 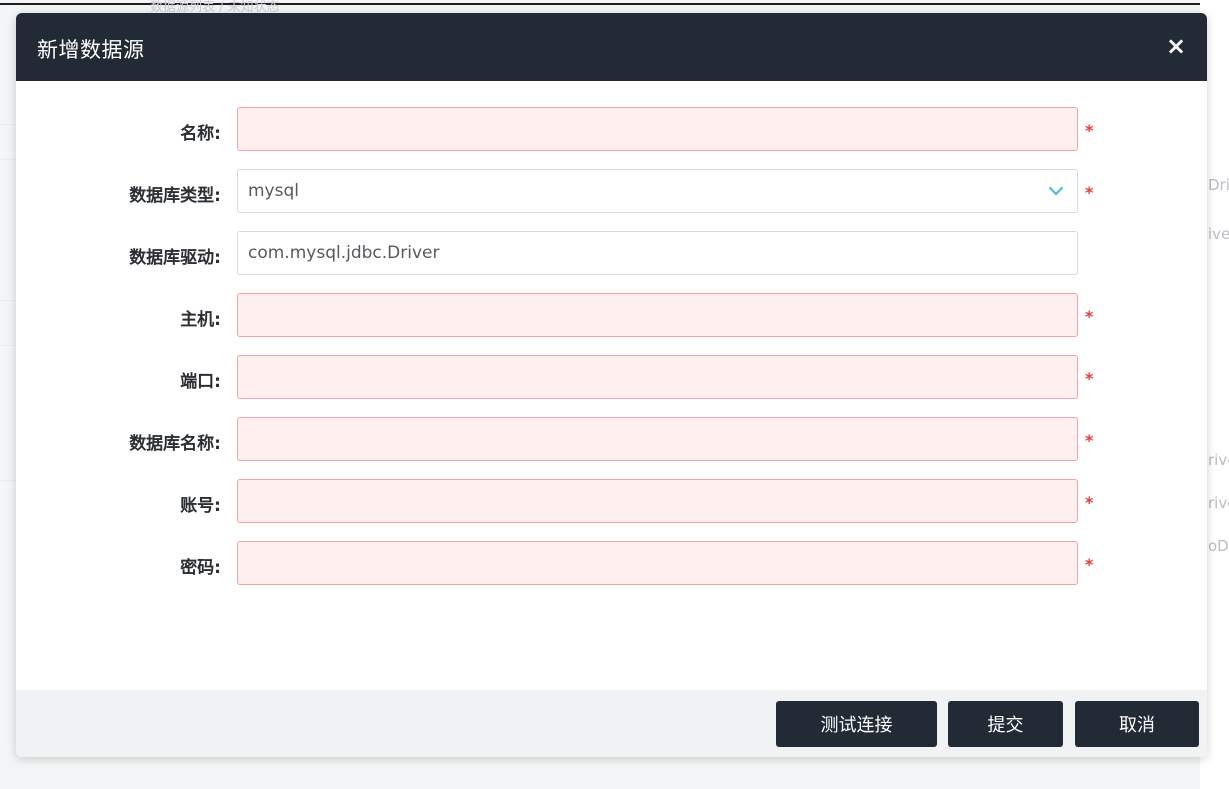 What do you see at coordinates (273, 191) in the screenshot?
I see `db-type-value: mysql` at bounding box center [273, 191].